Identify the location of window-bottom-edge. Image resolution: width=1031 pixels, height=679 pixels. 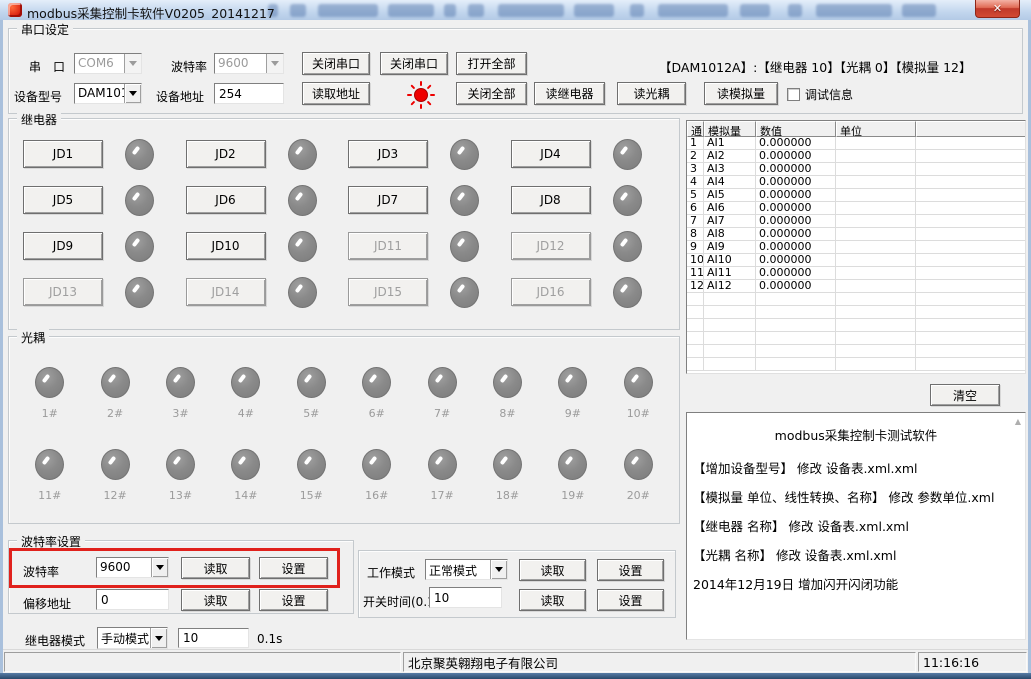
(515, 676).